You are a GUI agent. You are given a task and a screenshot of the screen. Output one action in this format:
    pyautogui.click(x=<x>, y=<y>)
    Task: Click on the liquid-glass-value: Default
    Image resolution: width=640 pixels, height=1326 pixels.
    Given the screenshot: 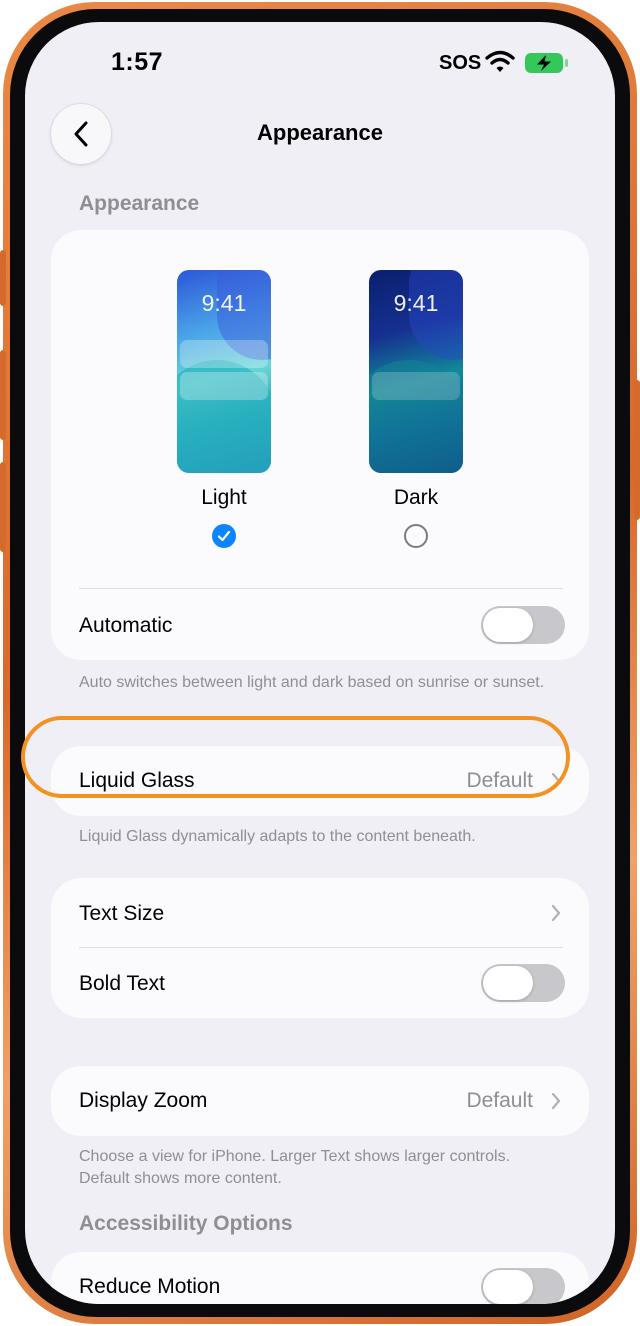 What is the action you would take?
    pyautogui.click(x=499, y=780)
    